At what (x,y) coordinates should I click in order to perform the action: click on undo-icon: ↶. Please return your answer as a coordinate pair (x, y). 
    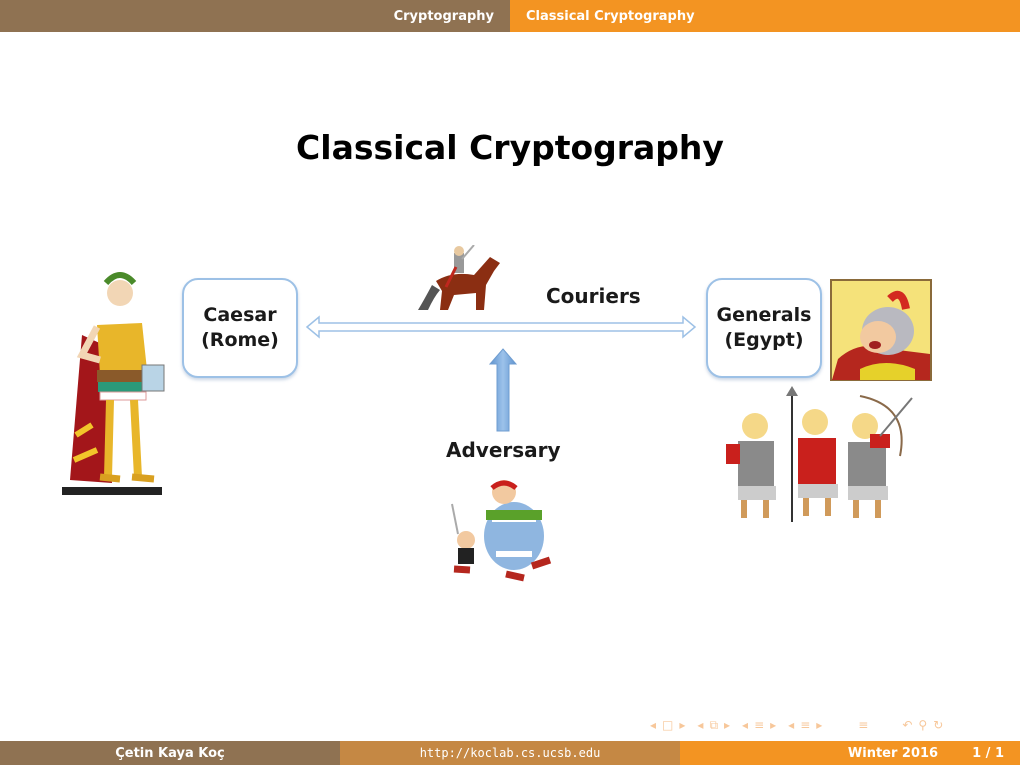
    Looking at the image, I should click on (907, 725).